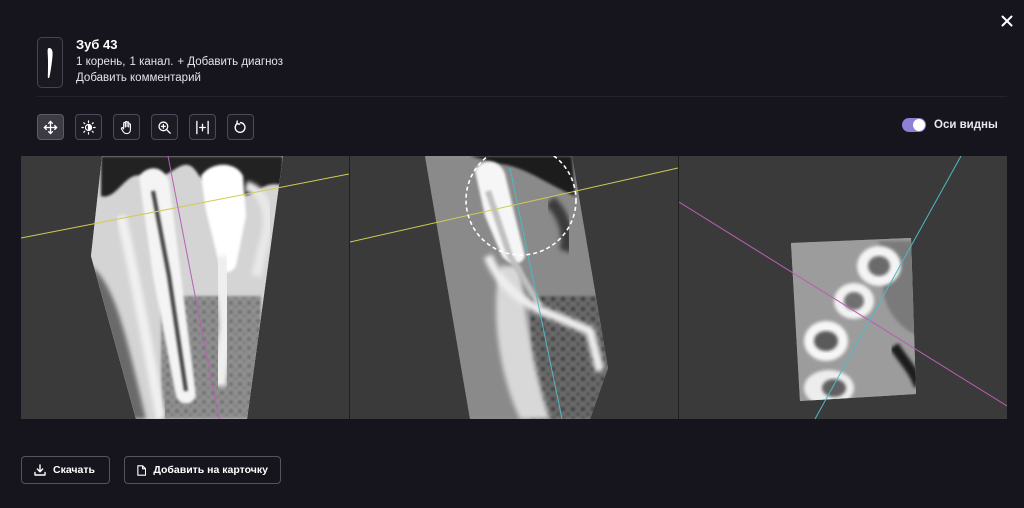 This screenshot has height=508, width=1024. I want to click on move-tool-button, so click(50, 127).